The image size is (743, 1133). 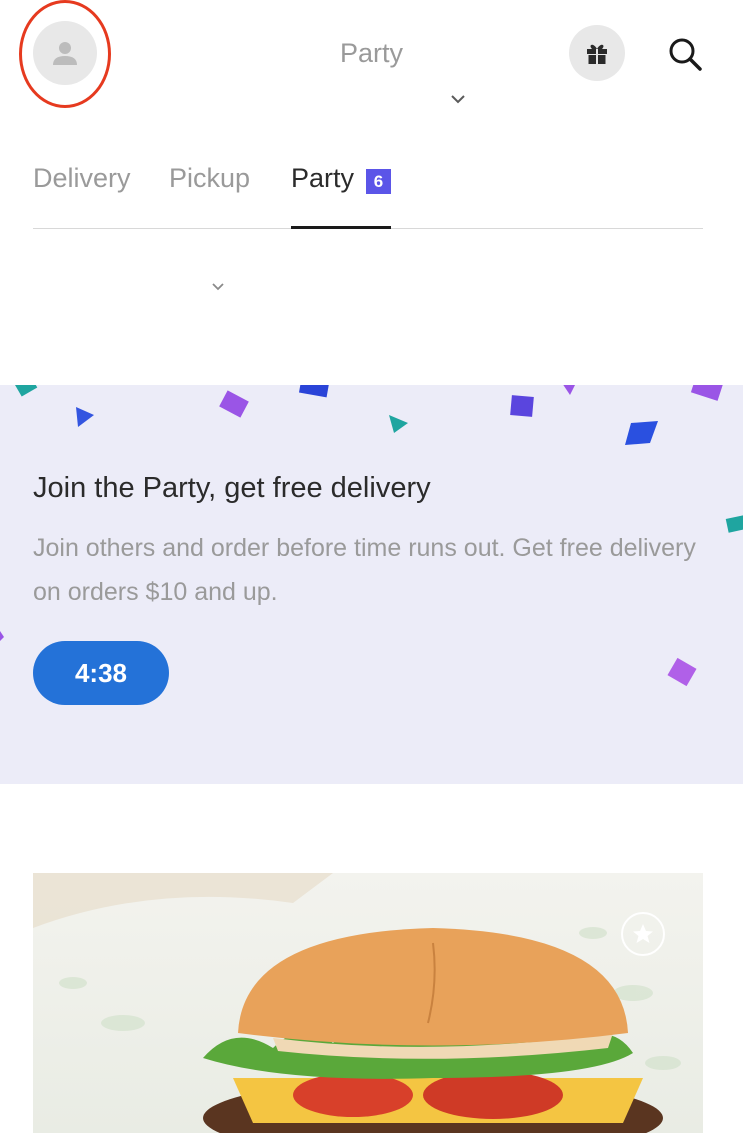 What do you see at coordinates (378, 181) in the screenshot?
I see `party-count-badge: 6` at bounding box center [378, 181].